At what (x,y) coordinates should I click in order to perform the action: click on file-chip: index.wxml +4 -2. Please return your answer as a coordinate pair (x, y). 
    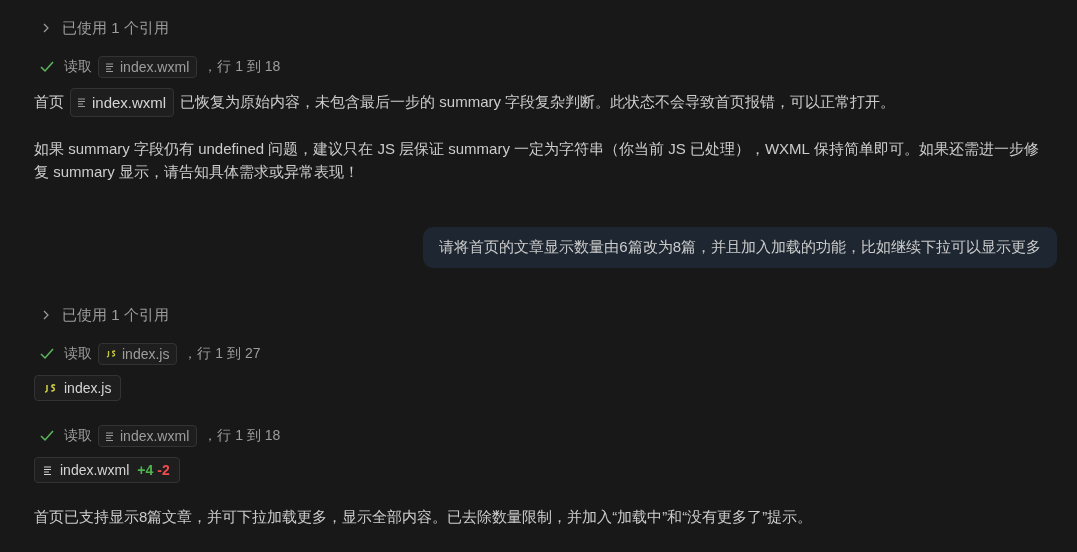
    Looking at the image, I should click on (107, 470).